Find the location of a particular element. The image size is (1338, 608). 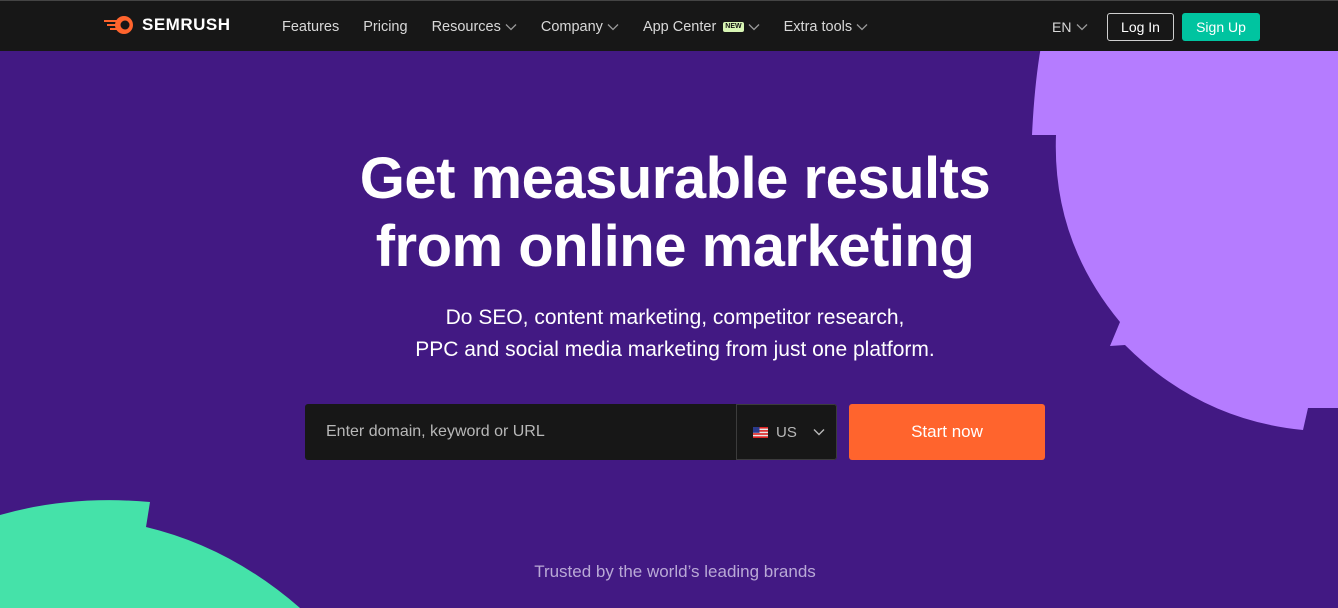

country-label: US is located at coordinates (786, 432).